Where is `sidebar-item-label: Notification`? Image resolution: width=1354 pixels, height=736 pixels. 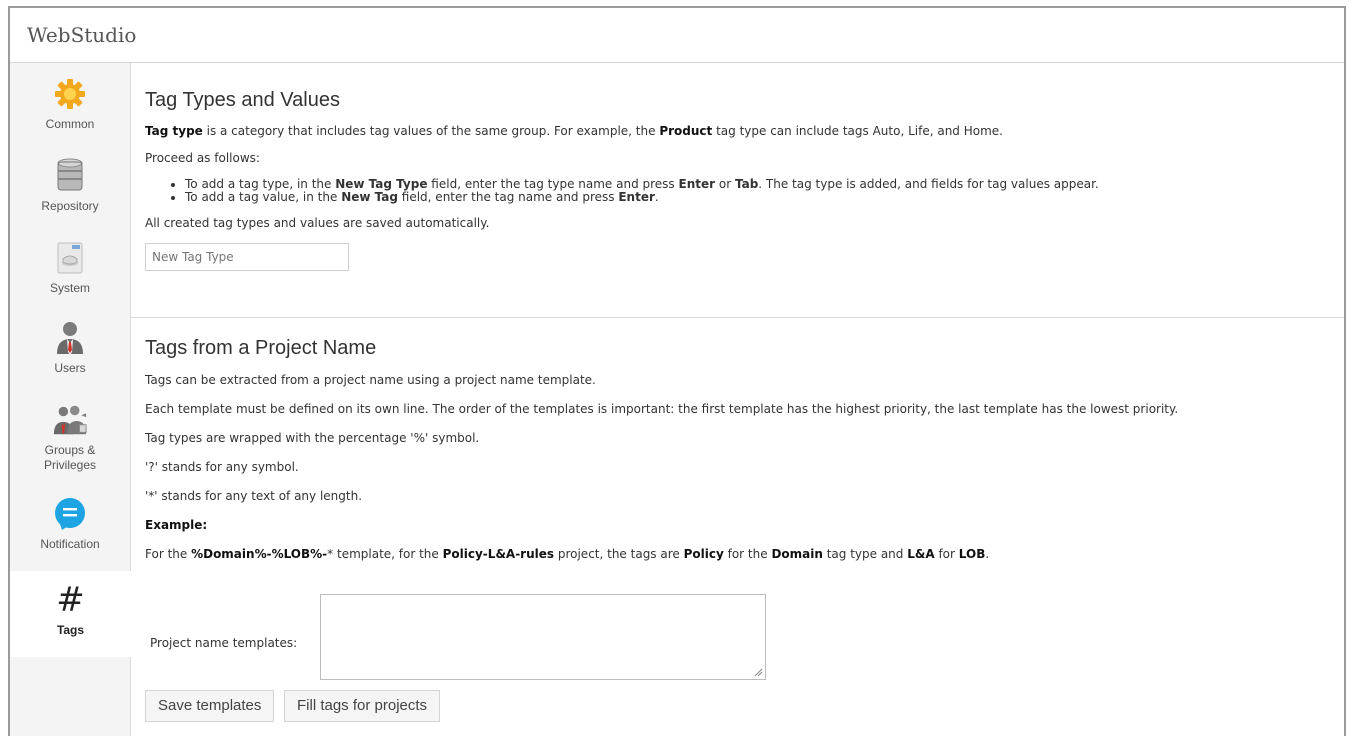
sidebar-item-label: Notification is located at coordinates (70, 544).